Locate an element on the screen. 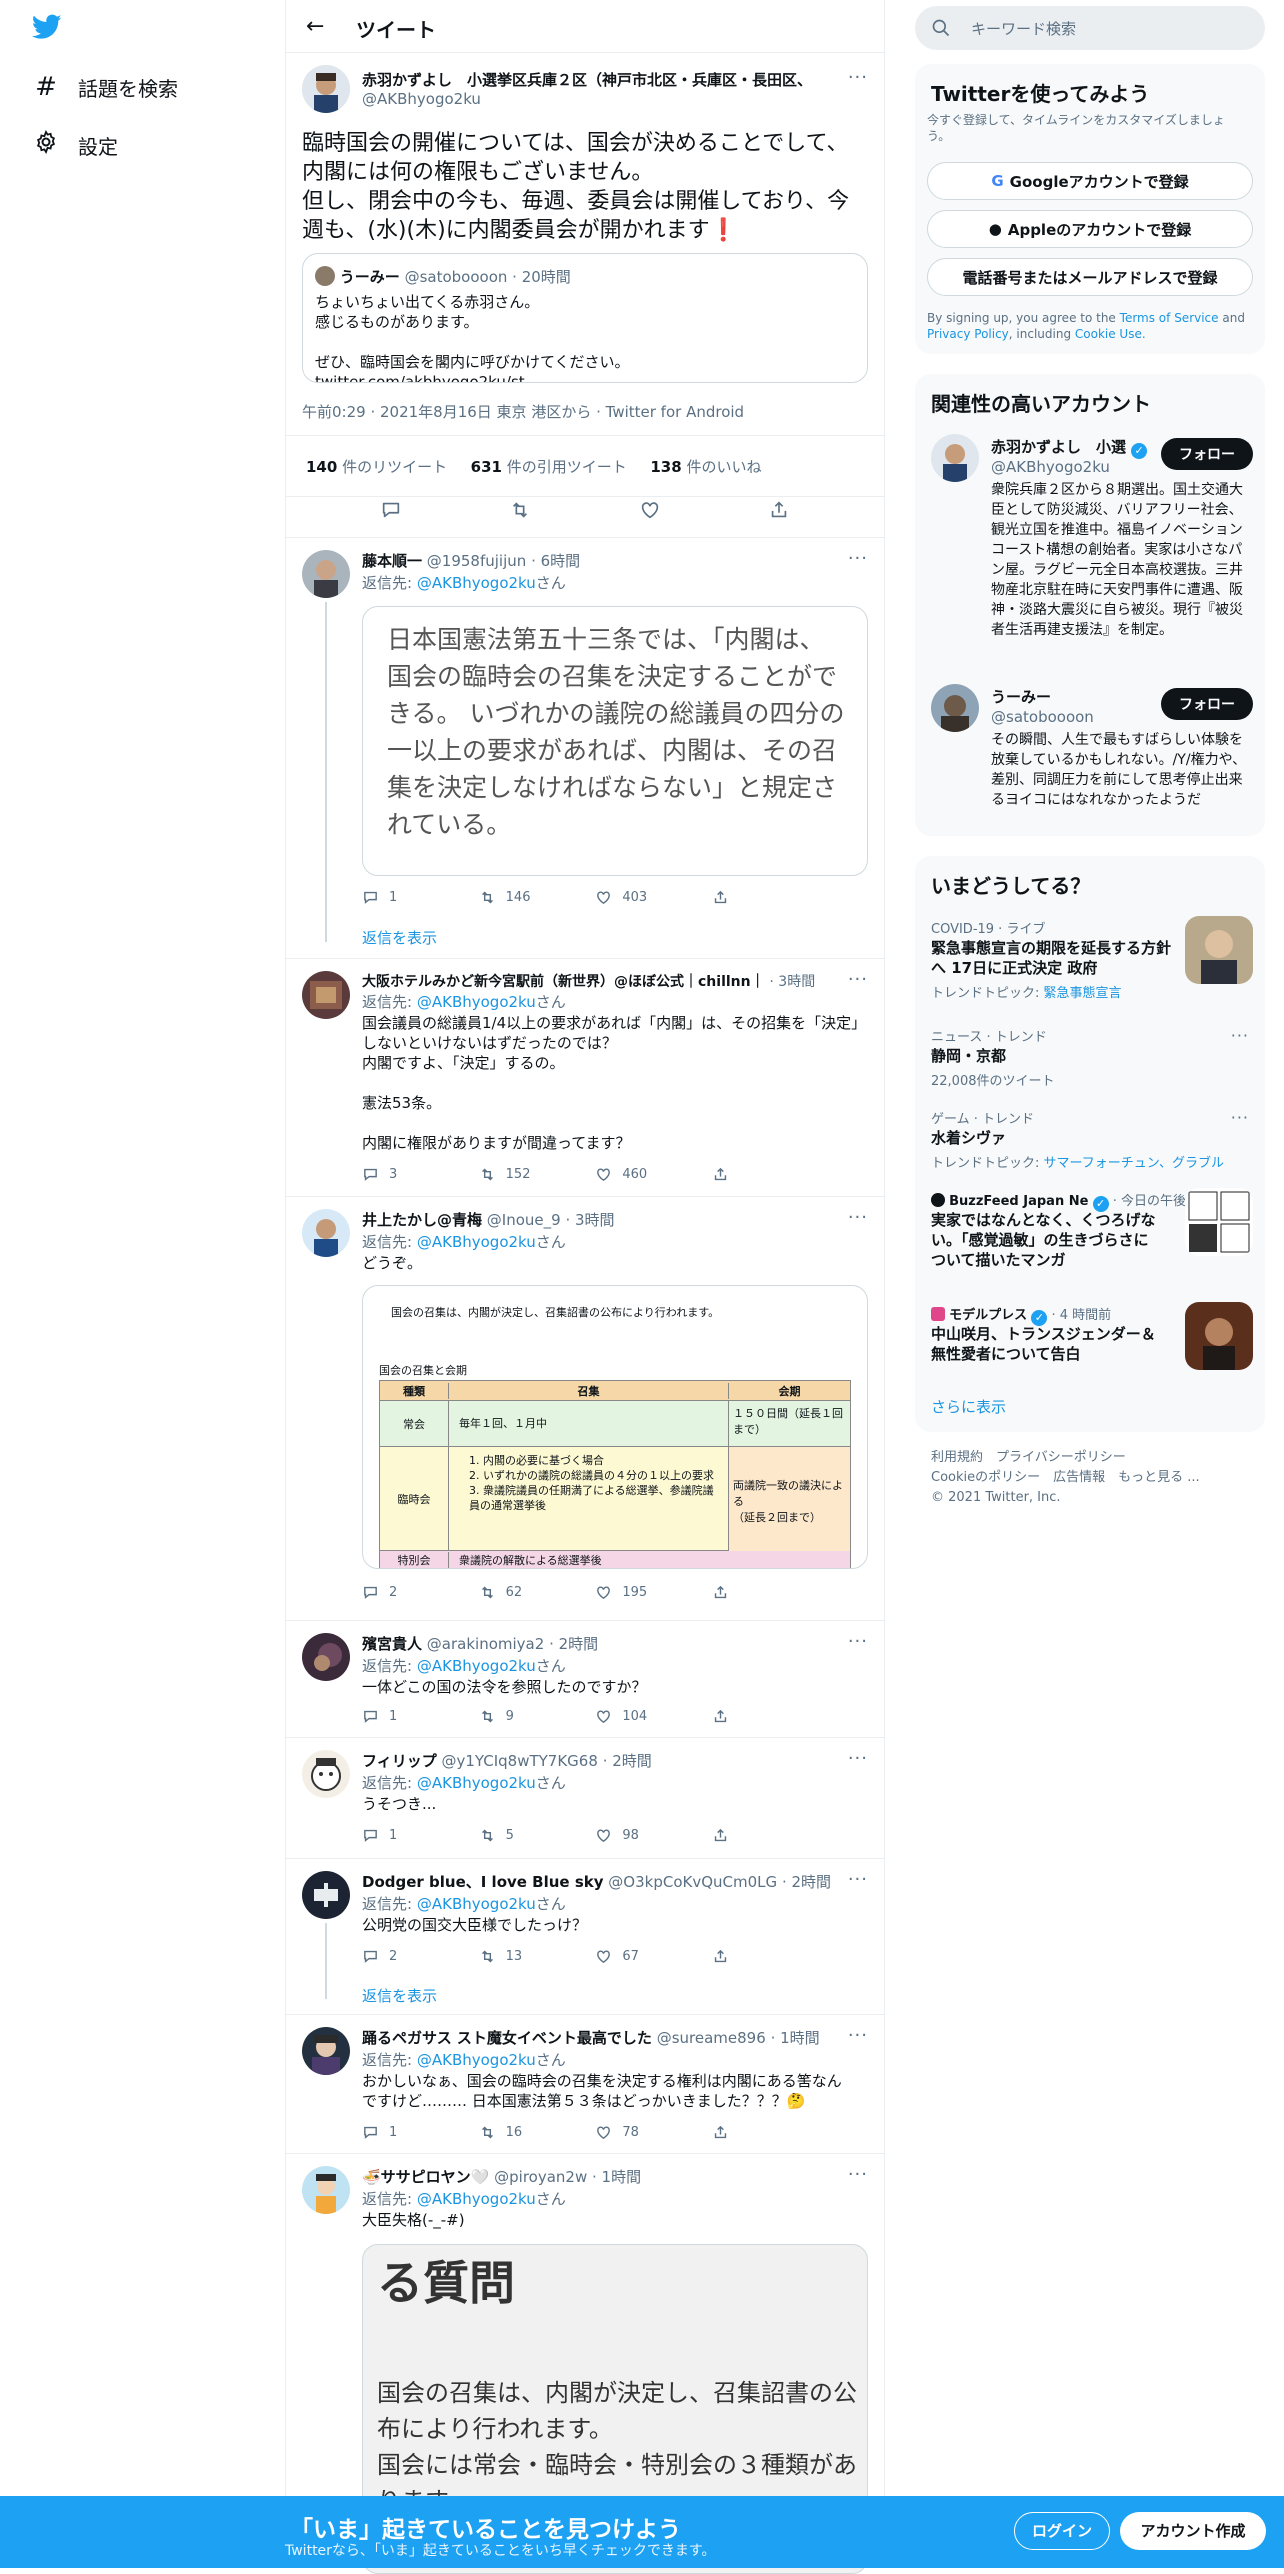 This screenshot has height=2574, width=1284. author-handle: @sureame896 is located at coordinates (711, 2038).